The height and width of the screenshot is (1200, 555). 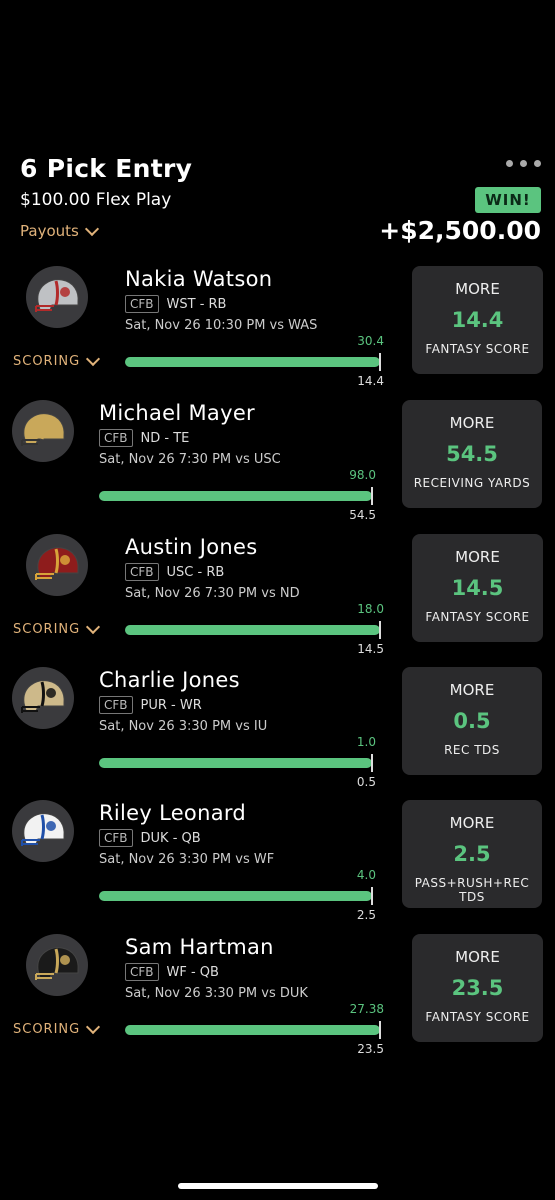 What do you see at coordinates (366, 875) in the screenshot?
I see `actual-stat: 4.0` at bounding box center [366, 875].